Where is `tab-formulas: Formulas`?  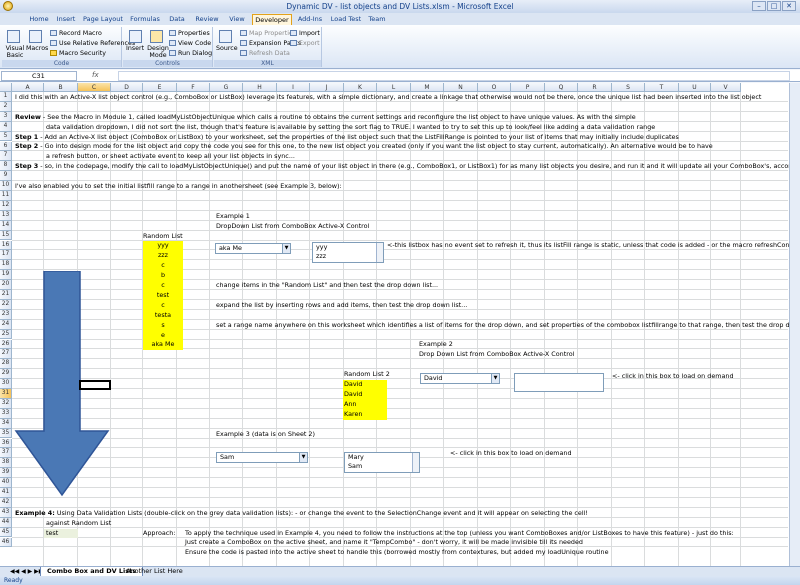
tab-formulas: Formulas is located at coordinates (145, 19).